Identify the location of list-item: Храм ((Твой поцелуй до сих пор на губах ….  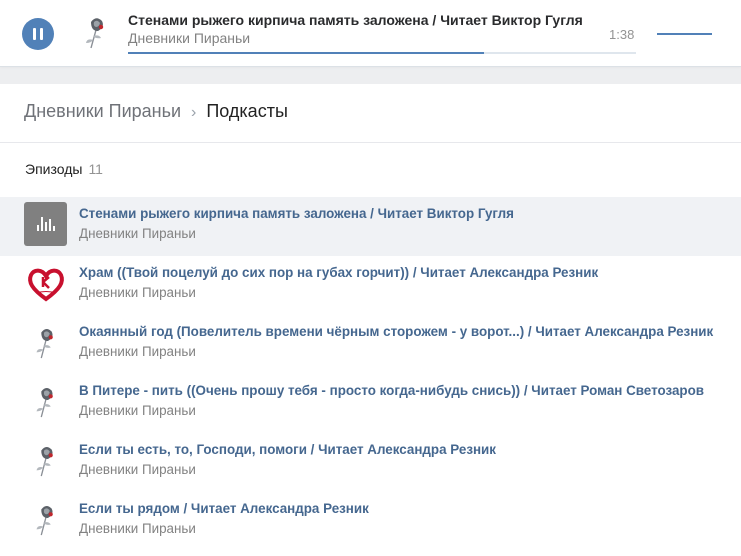
(370, 285).